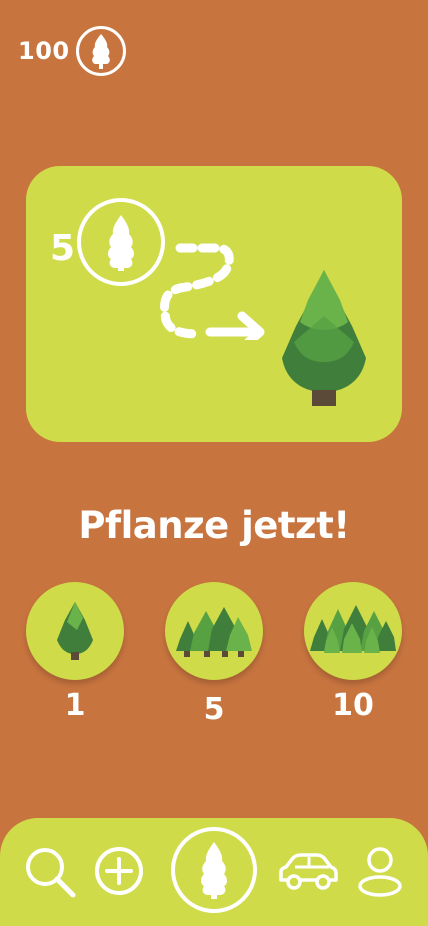 The height and width of the screenshot is (926, 428). What do you see at coordinates (214, 709) in the screenshot?
I see `option-label-5: 5` at bounding box center [214, 709].